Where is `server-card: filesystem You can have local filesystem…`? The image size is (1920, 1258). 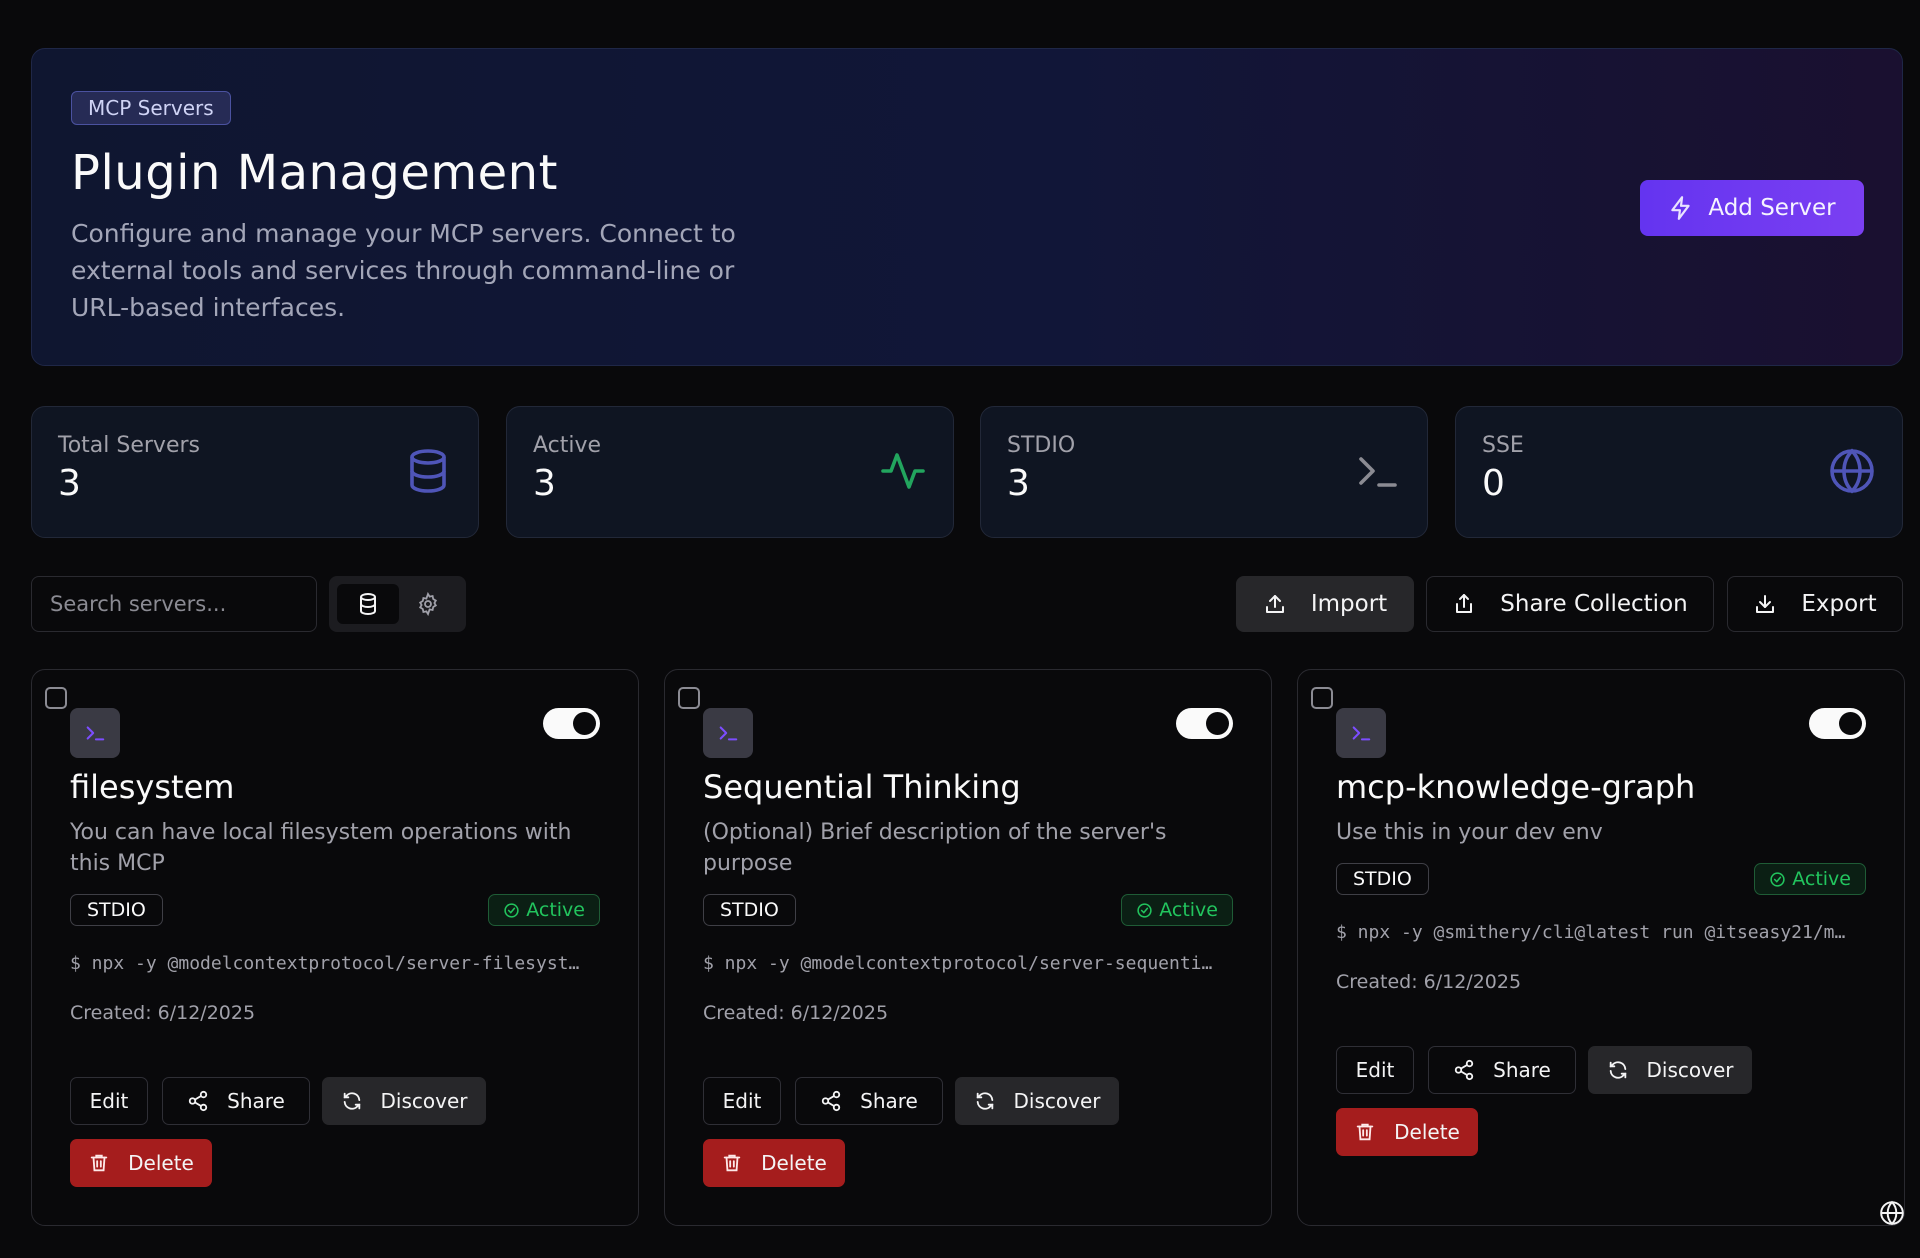
server-card: filesystem You can have local filesystem… is located at coordinates (335, 947).